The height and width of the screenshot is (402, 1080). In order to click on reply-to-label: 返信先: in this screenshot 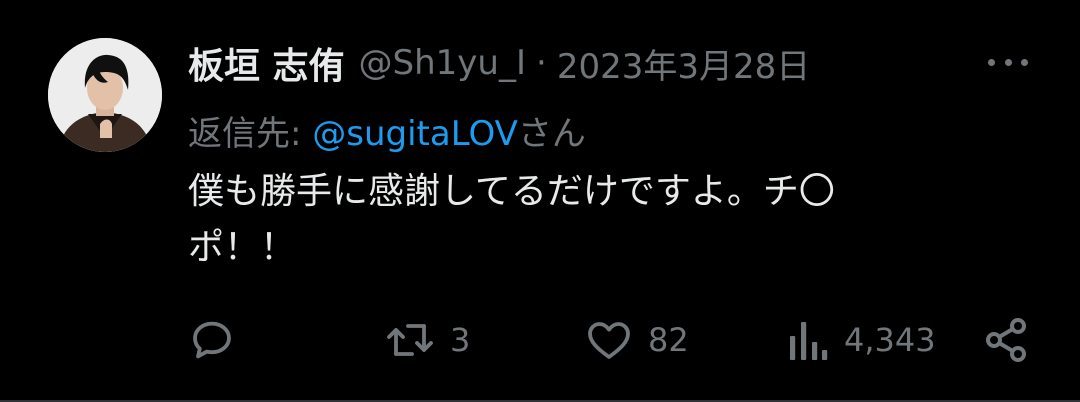, I will do `click(250, 134)`.